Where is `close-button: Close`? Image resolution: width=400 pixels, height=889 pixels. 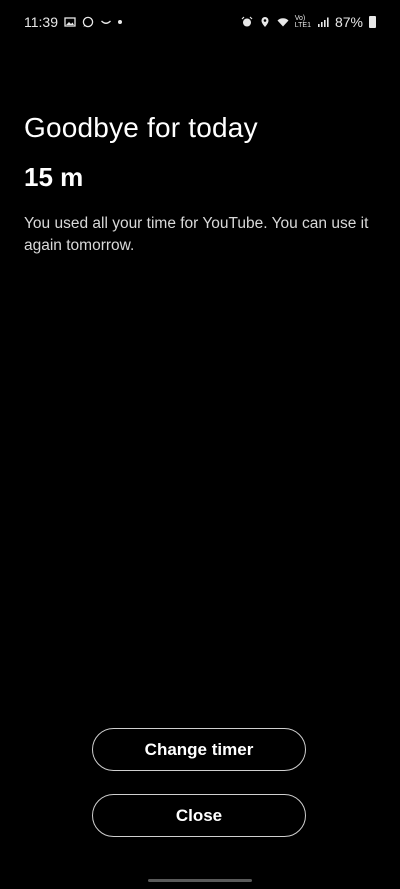
close-button: Close is located at coordinates (199, 815).